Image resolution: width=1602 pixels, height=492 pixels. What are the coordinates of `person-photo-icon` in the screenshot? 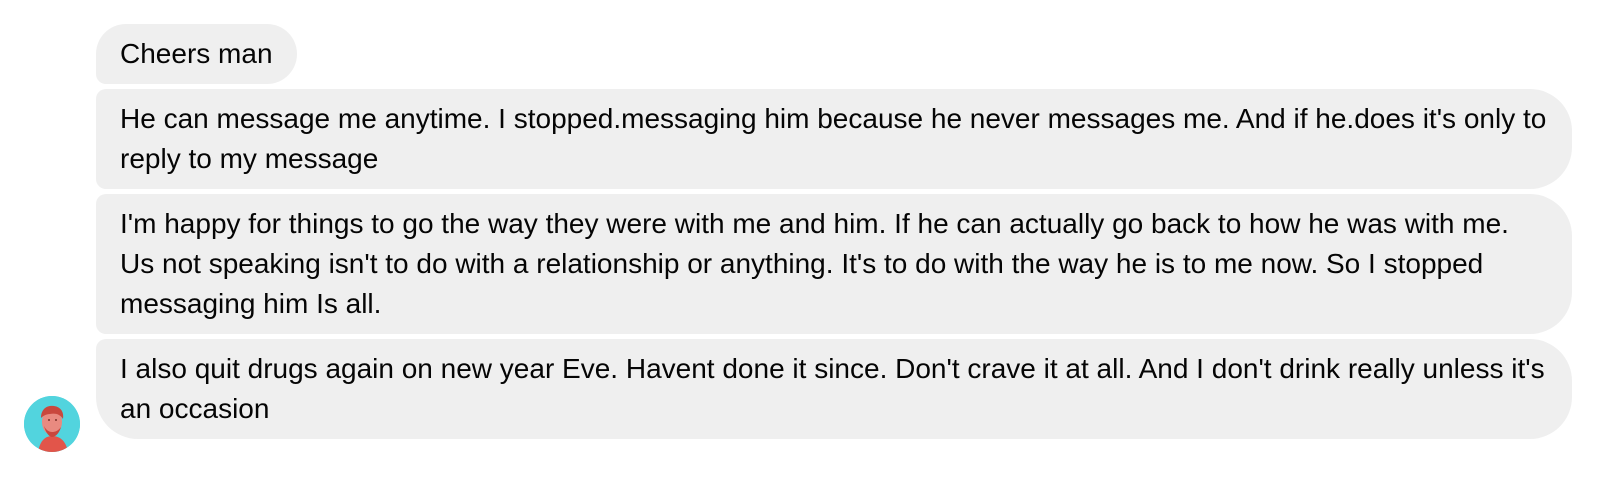 It's located at (52, 424).